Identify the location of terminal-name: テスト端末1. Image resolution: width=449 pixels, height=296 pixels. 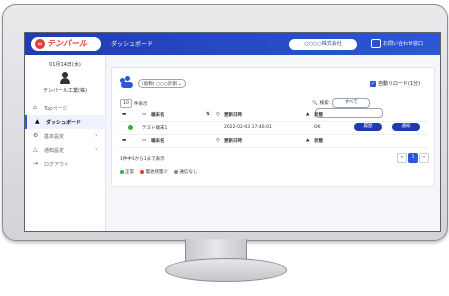
(155, 128).